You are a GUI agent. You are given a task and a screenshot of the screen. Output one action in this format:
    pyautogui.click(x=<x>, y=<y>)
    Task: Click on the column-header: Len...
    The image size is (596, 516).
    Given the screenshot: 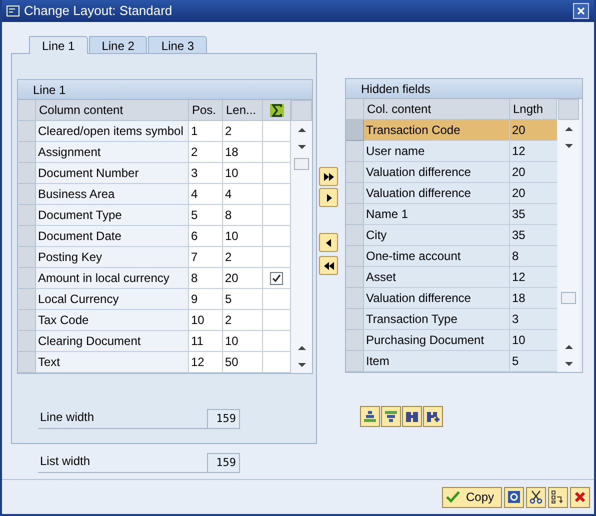 What is the action you would take?
    pyautogui.click(x=243, y=110)
    